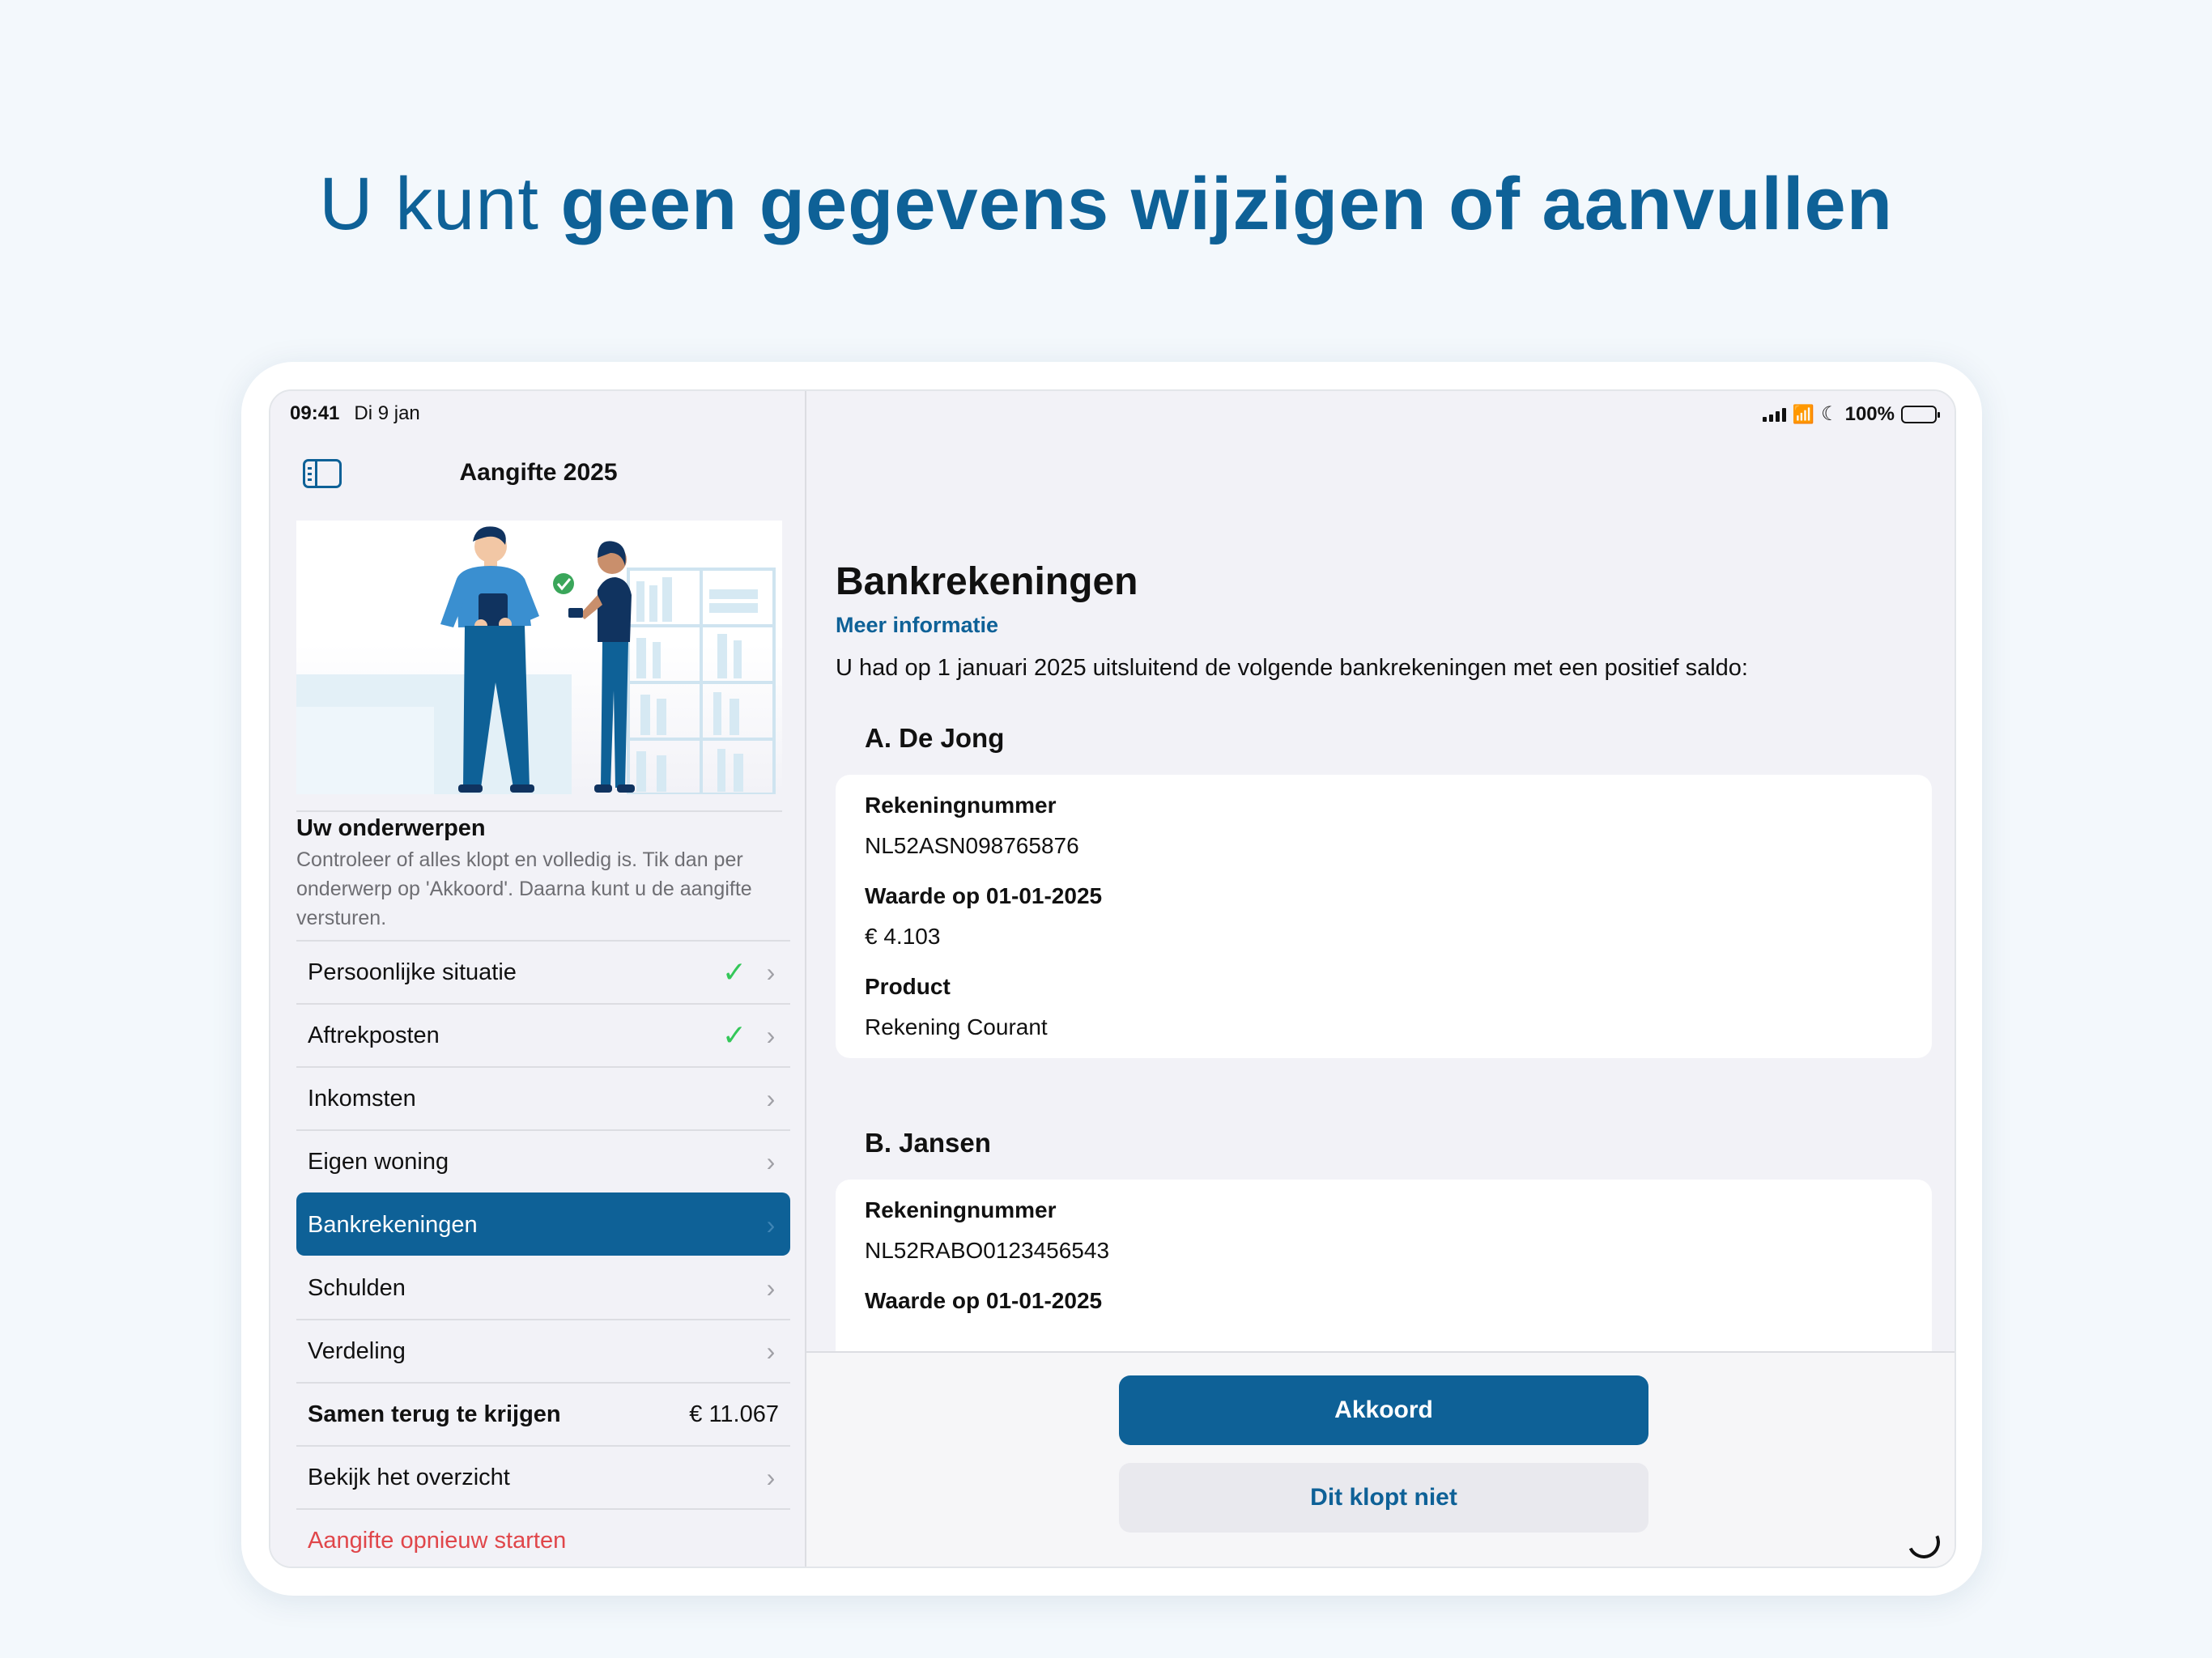  What do you see at coordinates (543, 1034) in the screenshot?
I see `sidebar-item-aftrekposten: Aftrekposten ✓ ›` at bounding box center [543, 1034].